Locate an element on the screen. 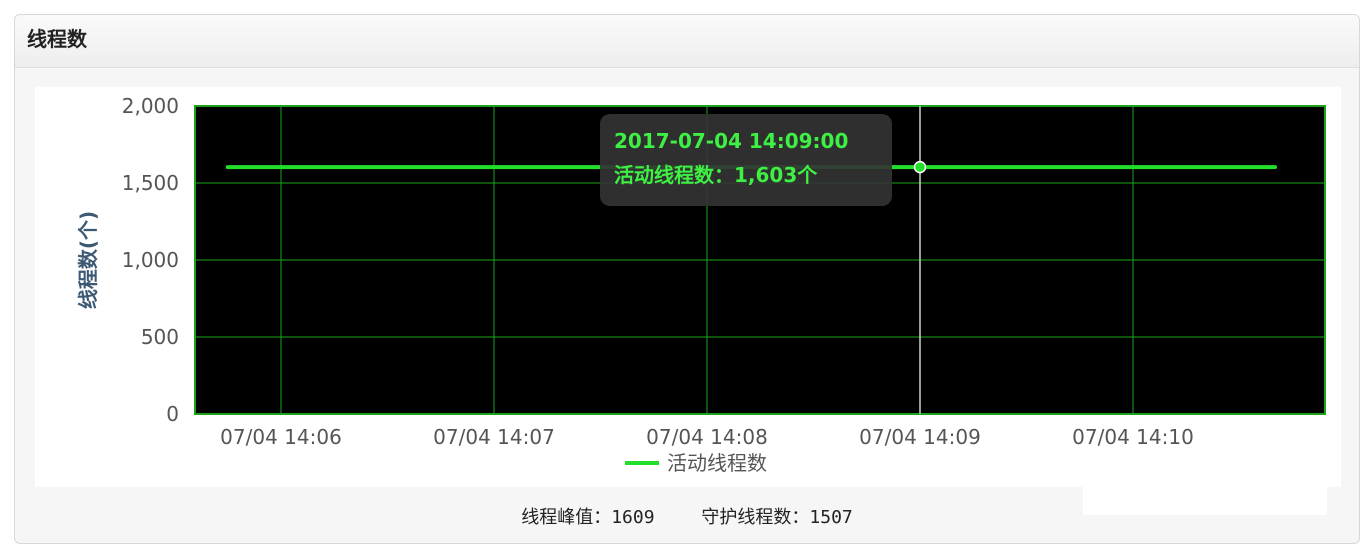 This screenshot has height=552, width=1372. y-tick-label: 0 is located at coordinates (172, 414).